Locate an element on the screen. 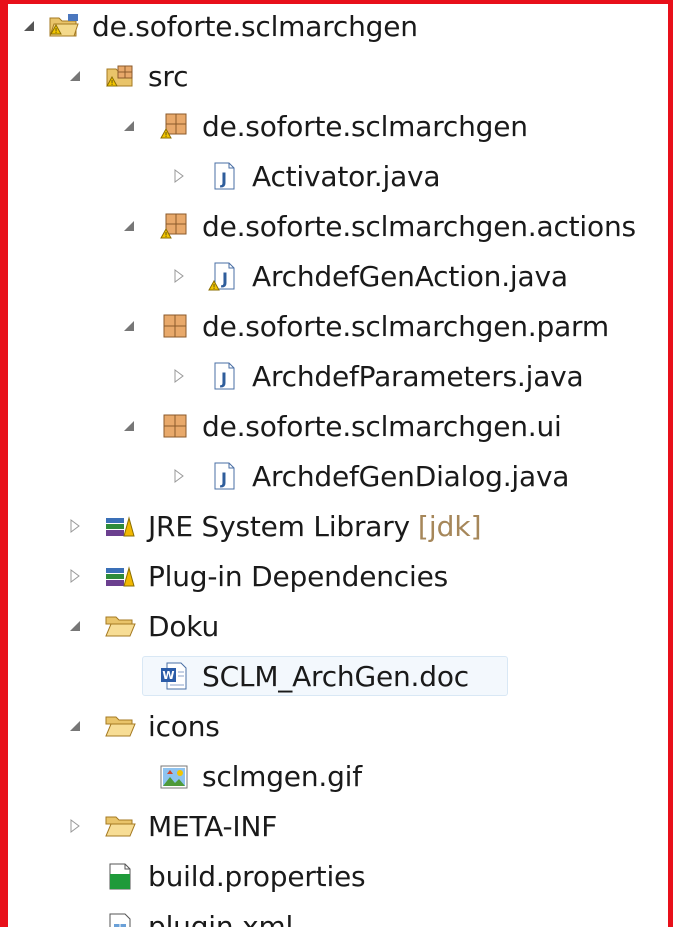 The width and height of the screenshot is (673, 927). tree-item-package-ui: de.soforte.sclmarchgen.ui is located at coordinates (338, 426).